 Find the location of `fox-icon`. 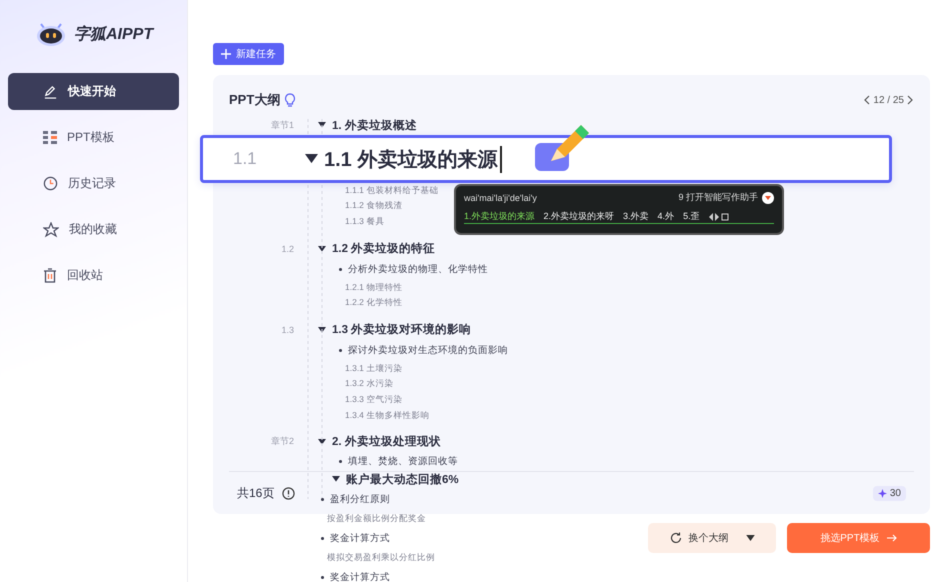

fox-icon is located at coordinates (768, 198).